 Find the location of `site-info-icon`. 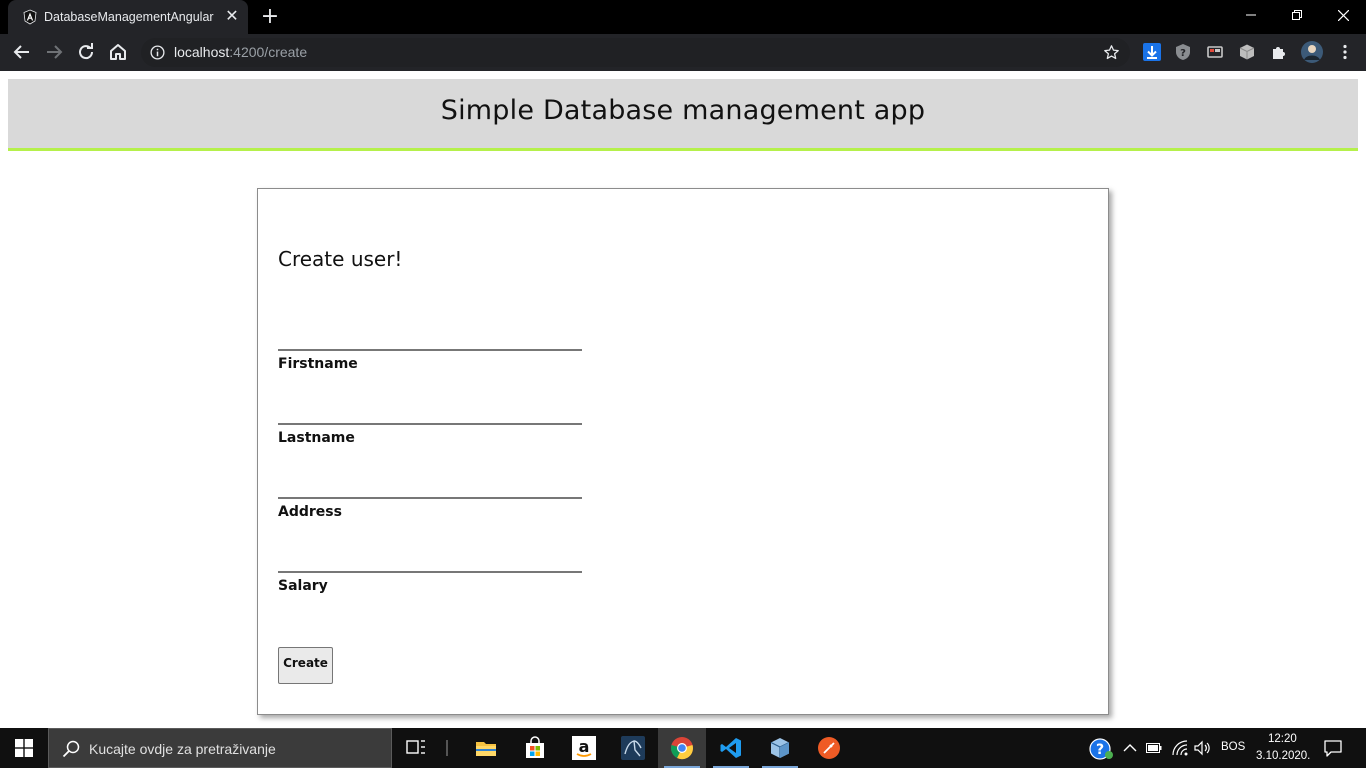

site-info-icon is located at coordinates (157, 52).